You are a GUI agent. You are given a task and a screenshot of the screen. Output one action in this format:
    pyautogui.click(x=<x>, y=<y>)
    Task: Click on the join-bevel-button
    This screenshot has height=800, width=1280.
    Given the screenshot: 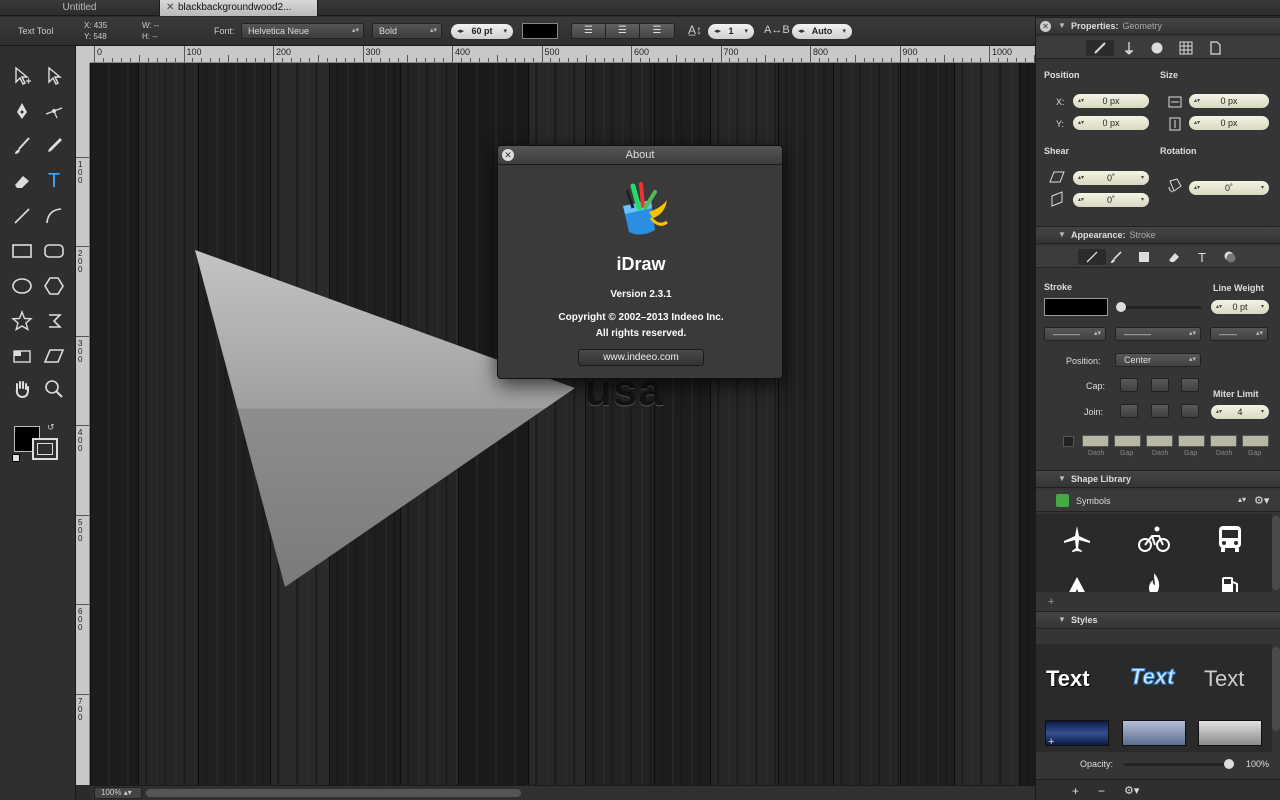 What is the action you would take?
    pyautogui.click(x=1190, y=411)
    